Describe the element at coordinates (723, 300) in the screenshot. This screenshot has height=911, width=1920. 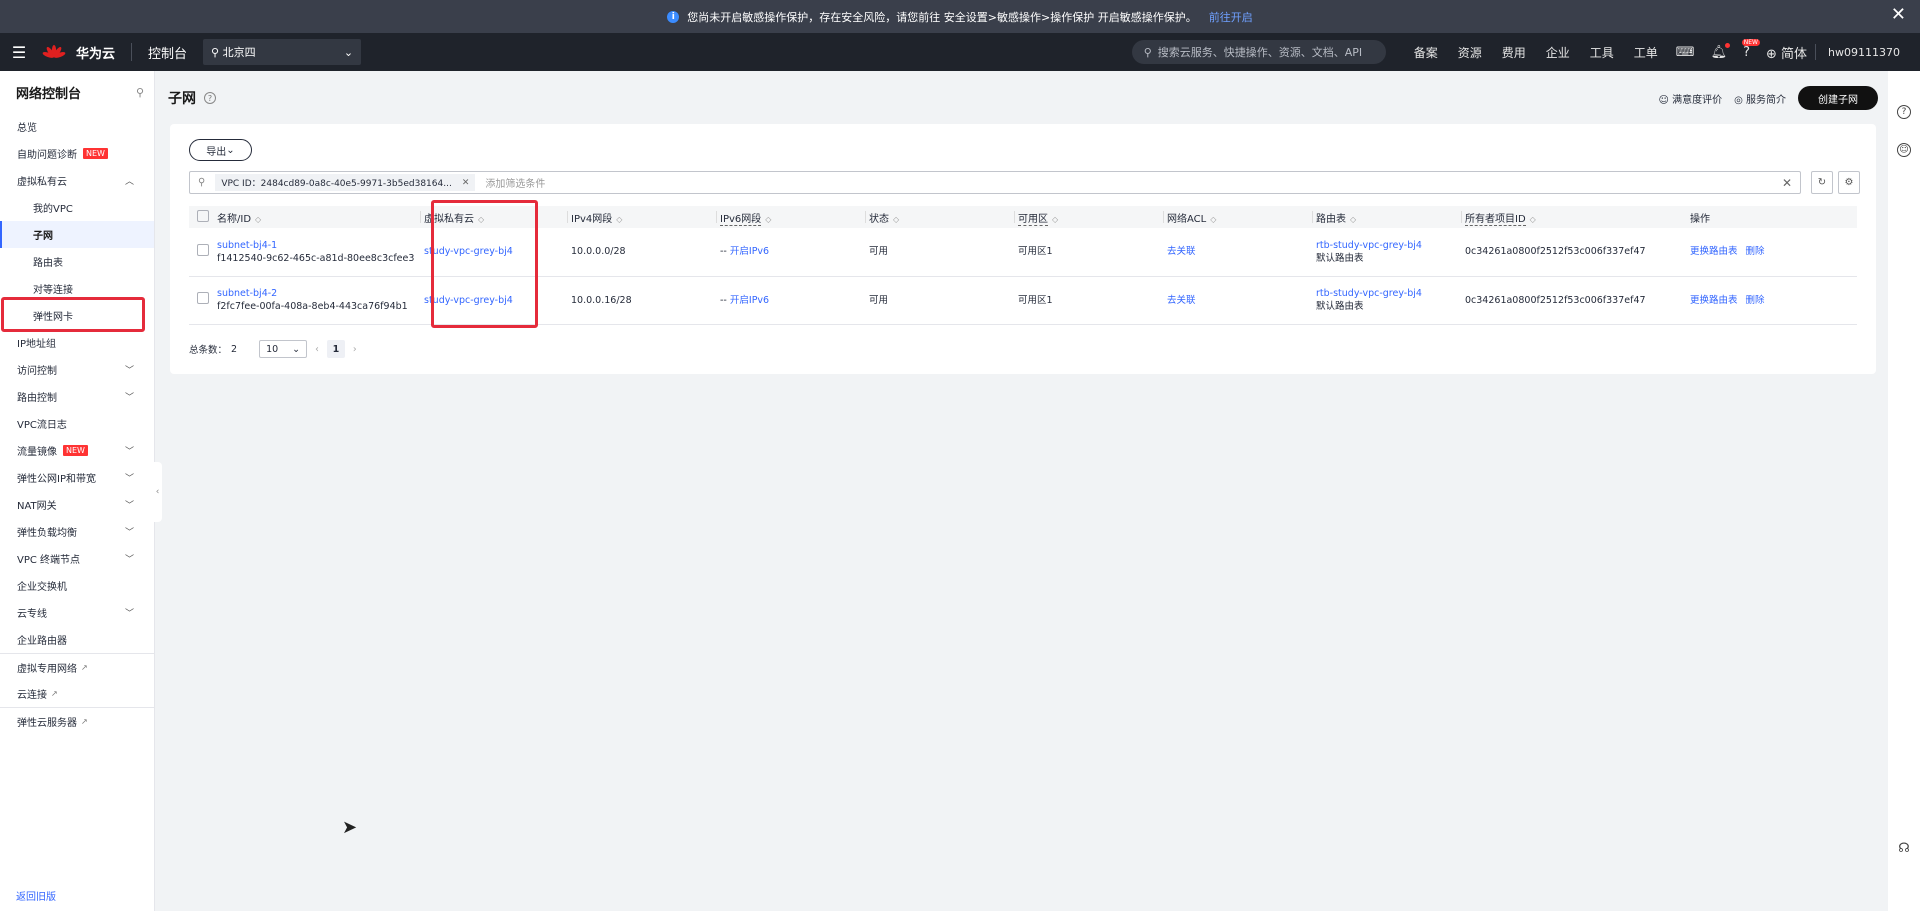
I see `ipv6-empty: --` at that location.